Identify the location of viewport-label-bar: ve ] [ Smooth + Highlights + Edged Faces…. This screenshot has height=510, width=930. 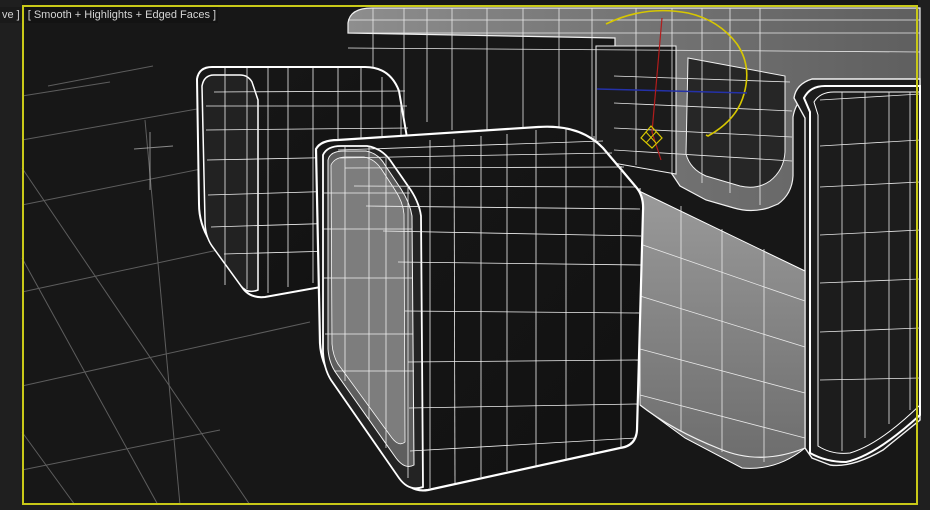
(109, 15).